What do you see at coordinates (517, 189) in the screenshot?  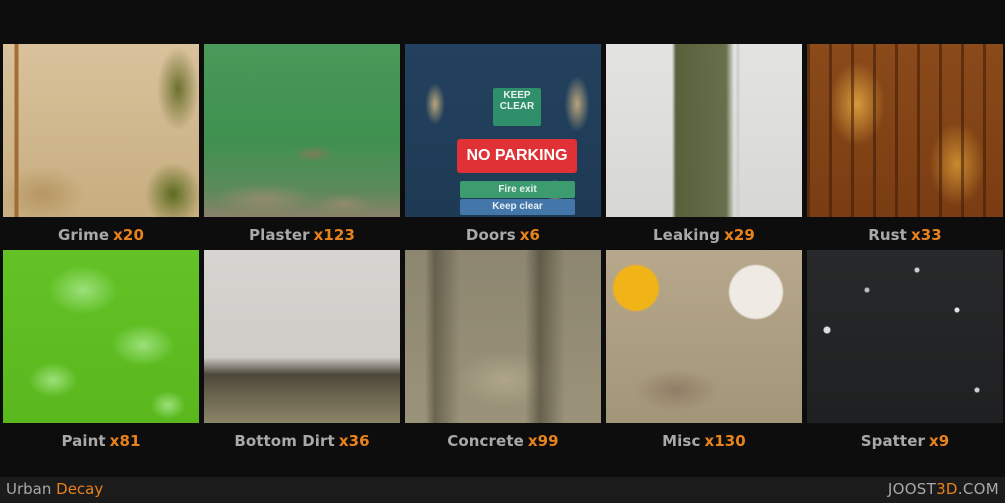 I see `fire-exit-sign: Fire exit` at bounding box center [517, 189].